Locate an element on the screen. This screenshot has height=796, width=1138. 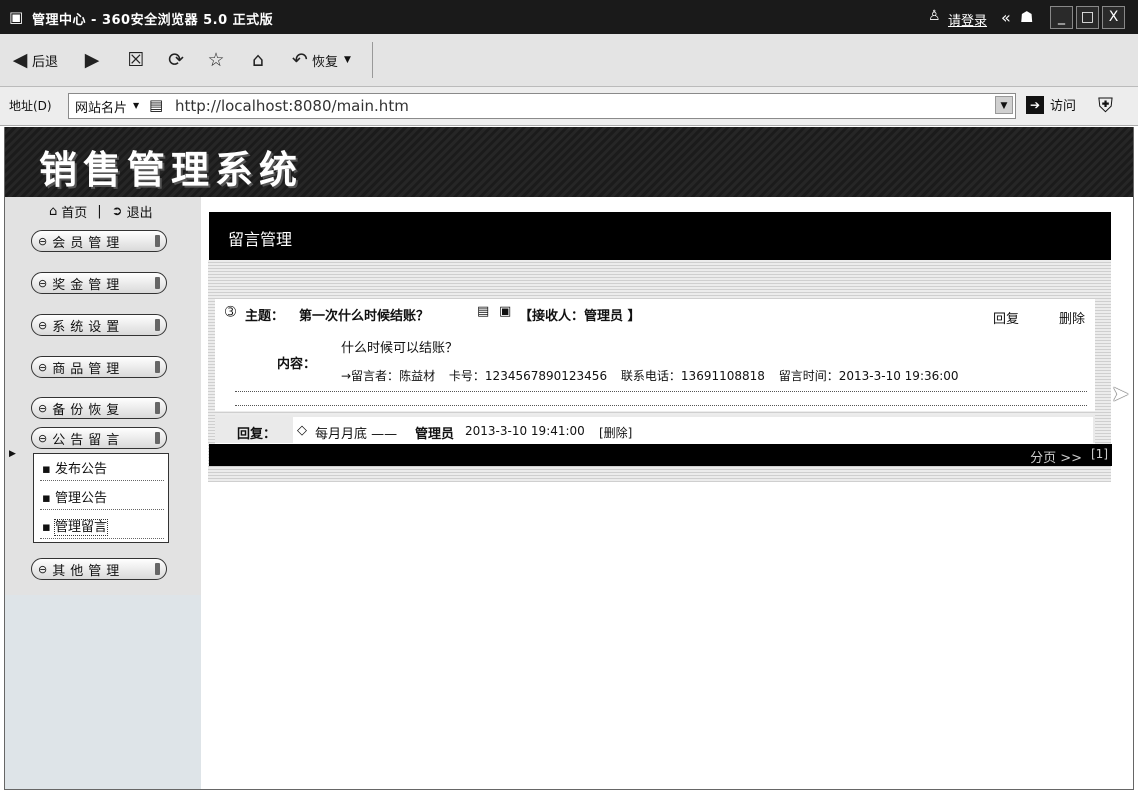
home-button: ⌂ is located at coordinates (258, 60).